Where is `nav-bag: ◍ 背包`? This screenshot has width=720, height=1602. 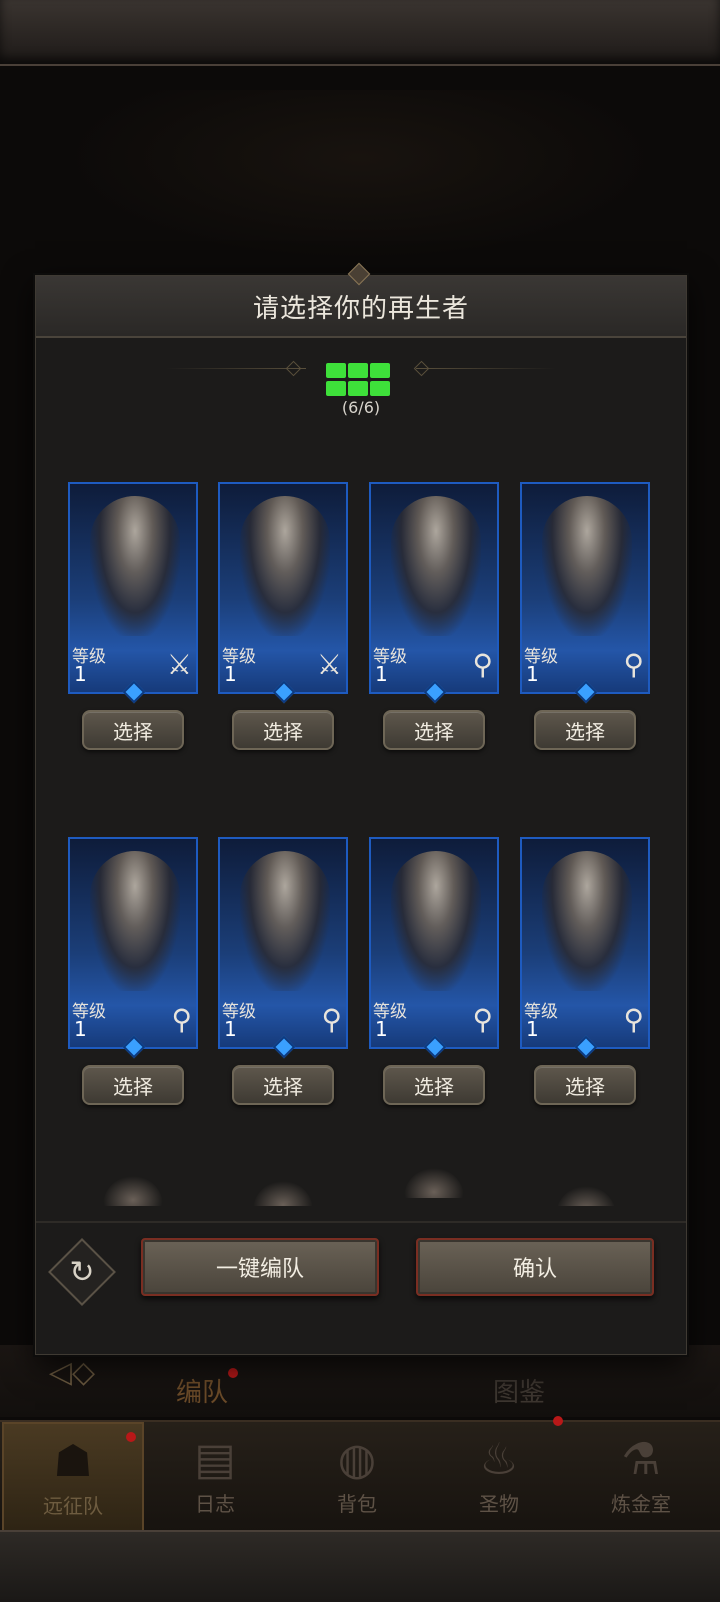
nav-bag: ◍ 背包 is located at coordinates (357, 1477).